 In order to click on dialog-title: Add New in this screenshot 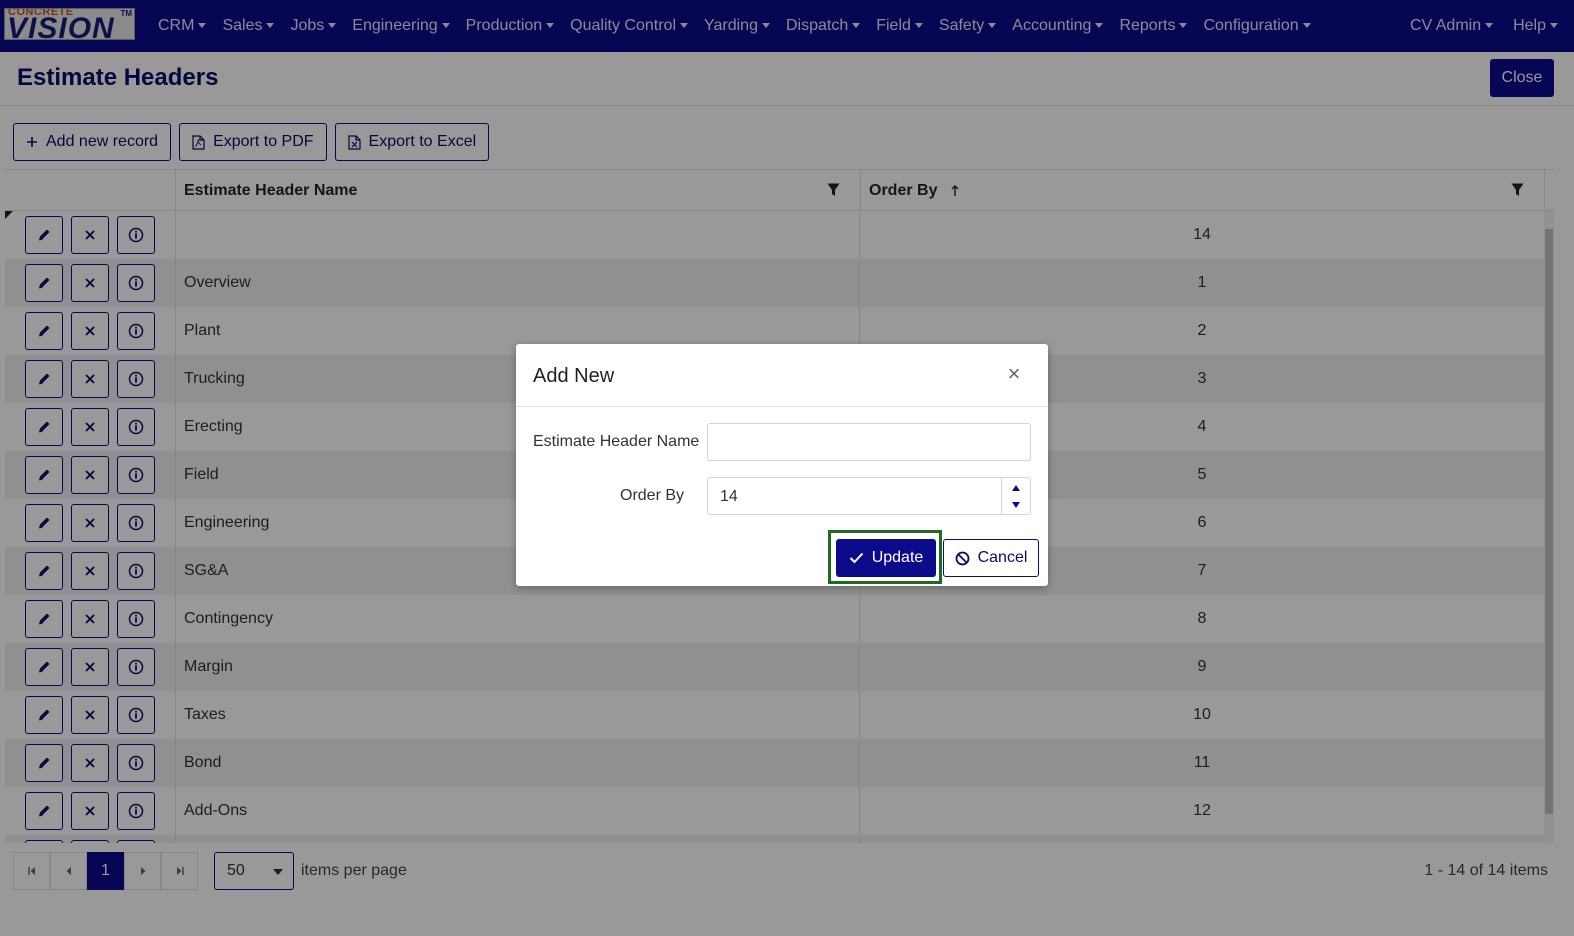, I will do `click(574, 376)`.